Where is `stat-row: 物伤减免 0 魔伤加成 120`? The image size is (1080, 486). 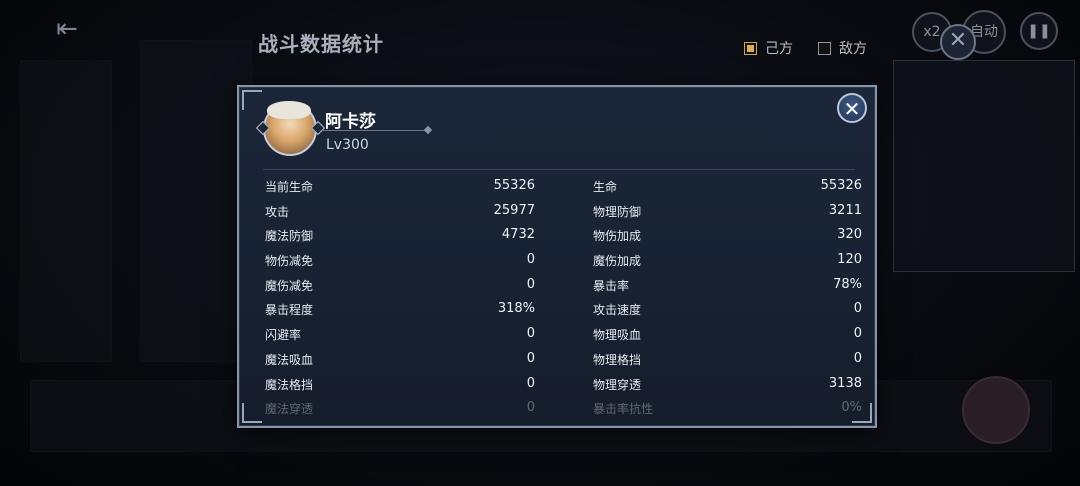 stat-row: 物伤减免 0 魔伤加成 120 is located at coordinates (565, 264).